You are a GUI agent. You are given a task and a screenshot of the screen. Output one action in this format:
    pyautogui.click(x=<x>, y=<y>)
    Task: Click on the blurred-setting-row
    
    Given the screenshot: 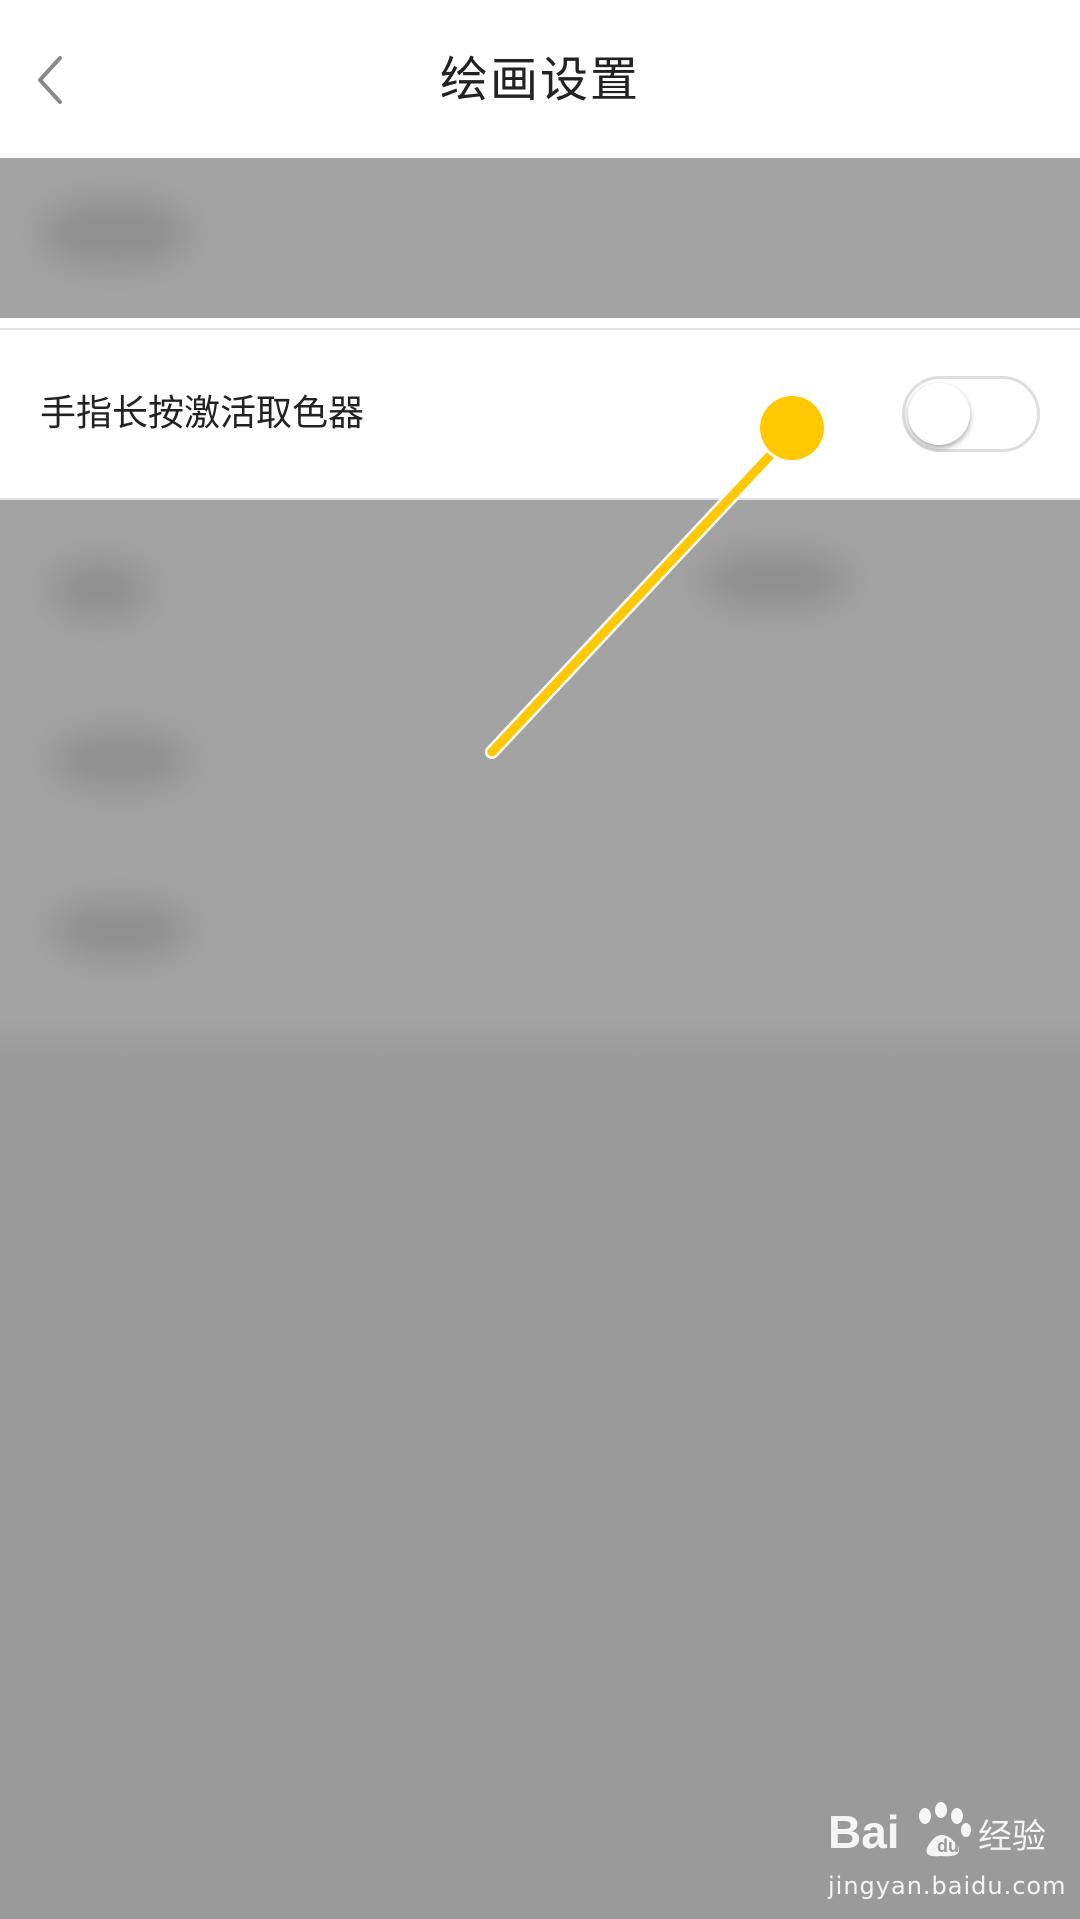 What is the action you would take?
    pyautogui.click(x=540, y=238)
    